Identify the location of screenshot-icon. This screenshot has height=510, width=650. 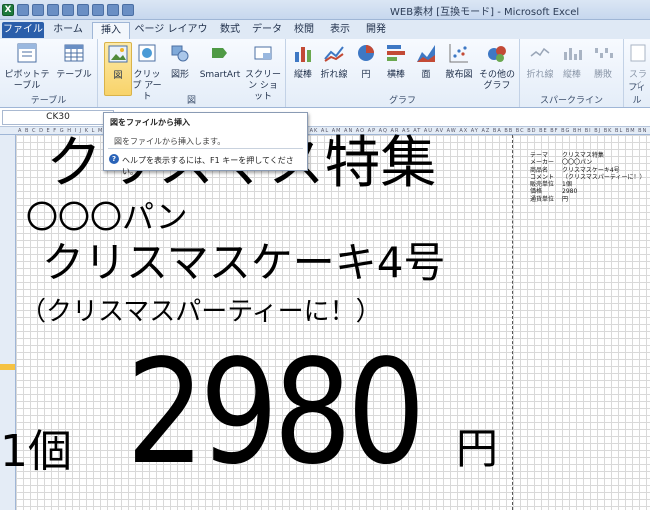
(263, 53).